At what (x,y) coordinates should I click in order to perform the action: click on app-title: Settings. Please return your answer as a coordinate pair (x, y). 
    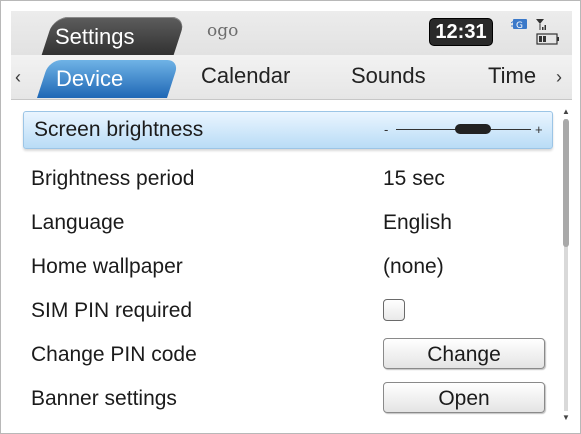
    Looking at the image, I should click on (95, 36).